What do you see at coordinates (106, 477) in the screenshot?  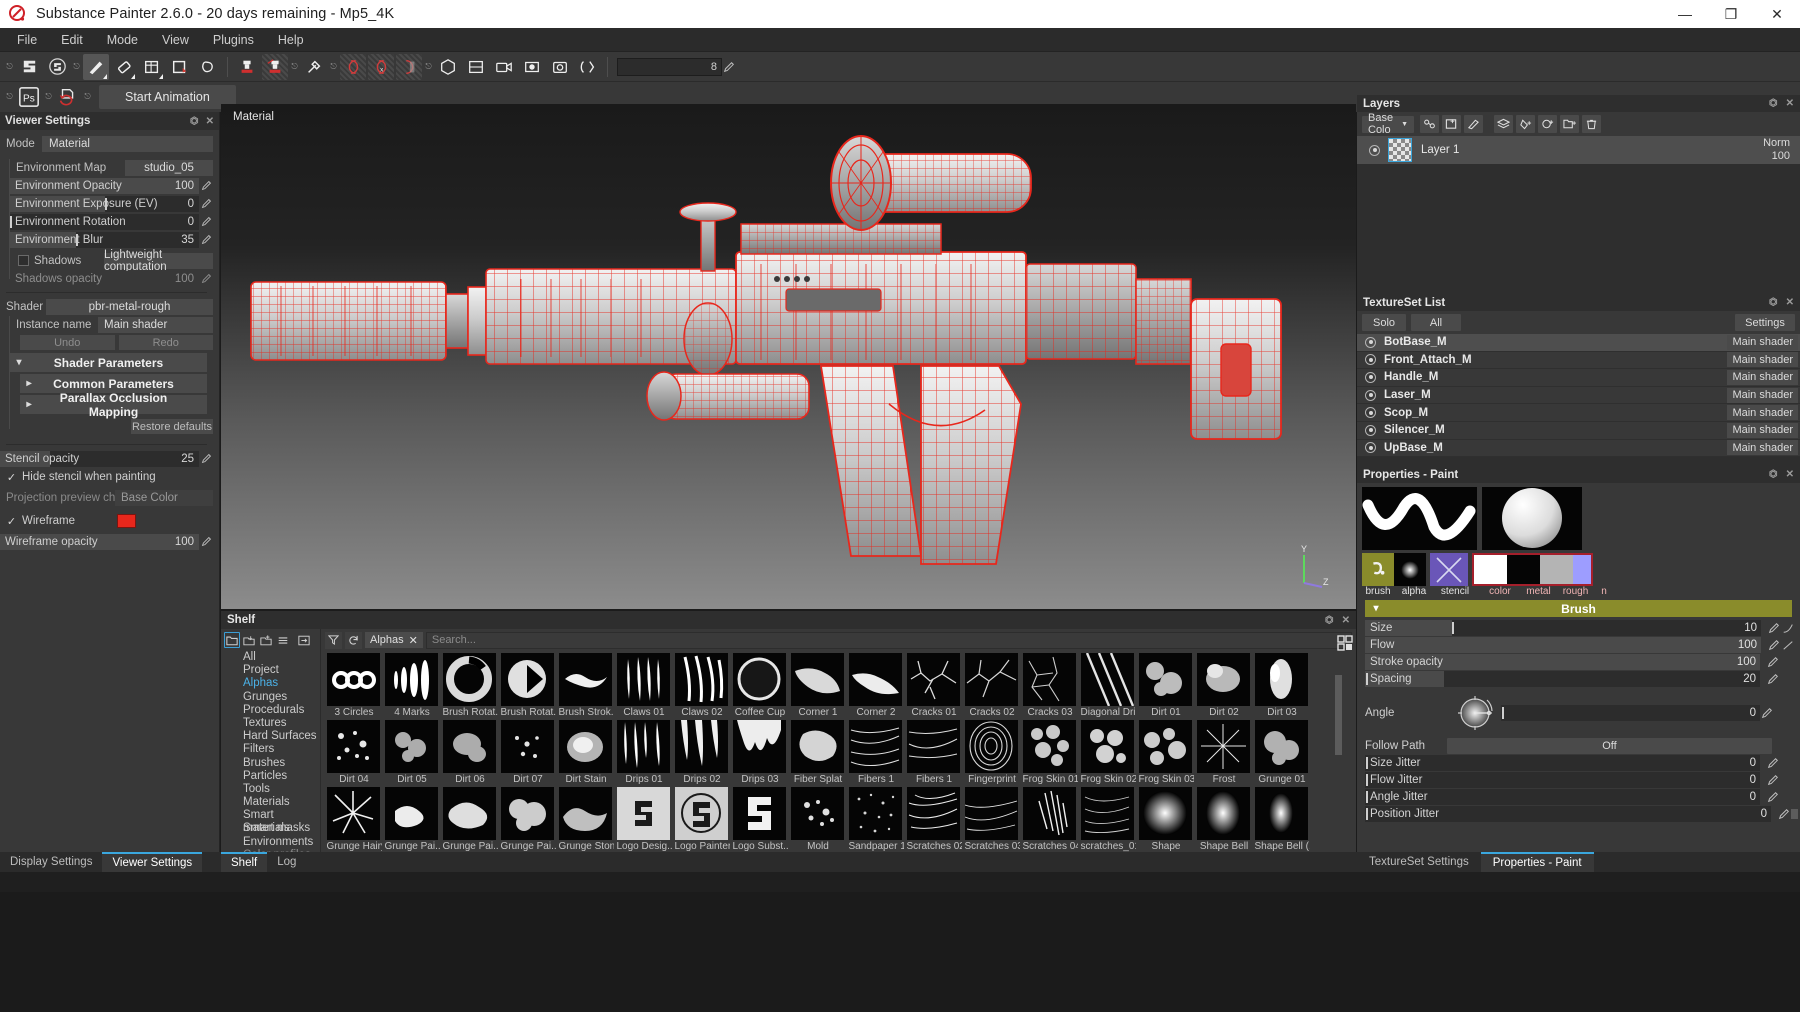 I see `hide-stencil-row: ✓ Hide stencil when painting` at bounding box center [106, 477].